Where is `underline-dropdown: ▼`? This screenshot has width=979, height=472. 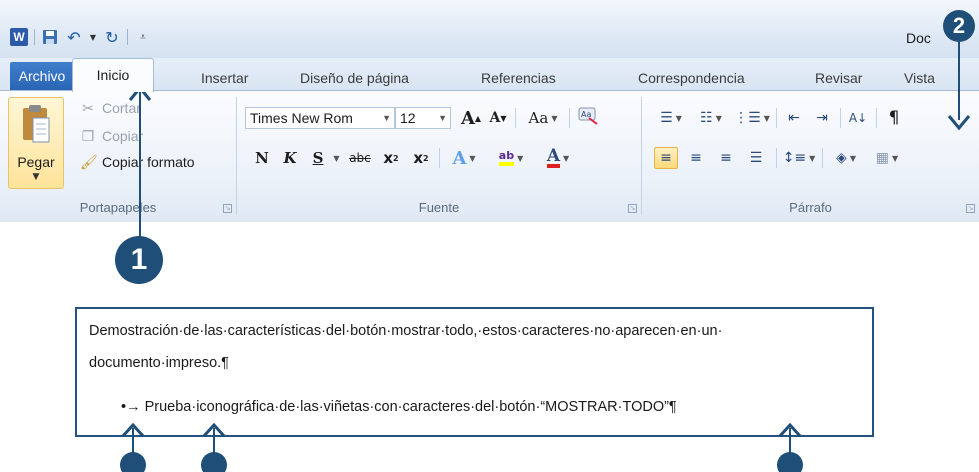 underline-dropdown: ▼ is located at coordinates (335, 158).